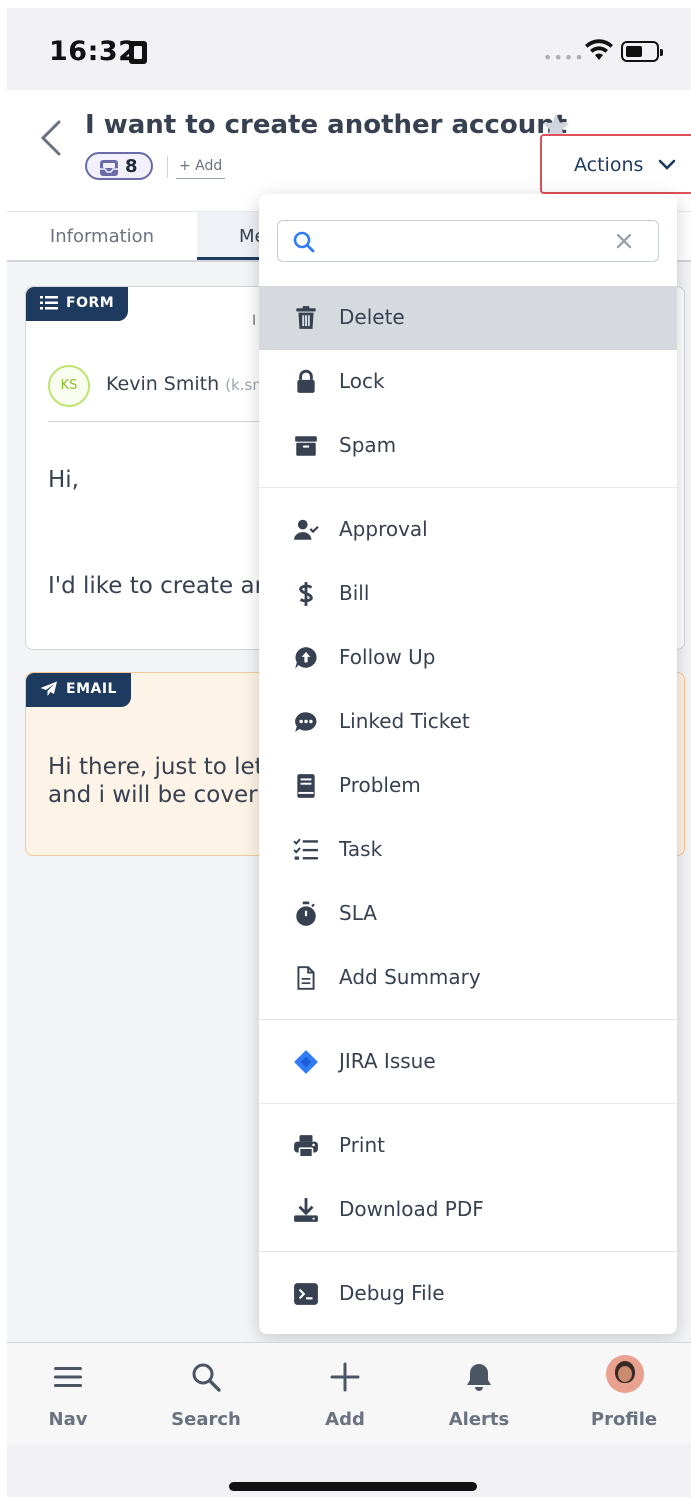 The width and height of the screenshot is (691, 1497). What do you see at coordinates (362, 381) in the screenshot?
I see `menu-item-label: Lock` at bounding box center [362, 381].